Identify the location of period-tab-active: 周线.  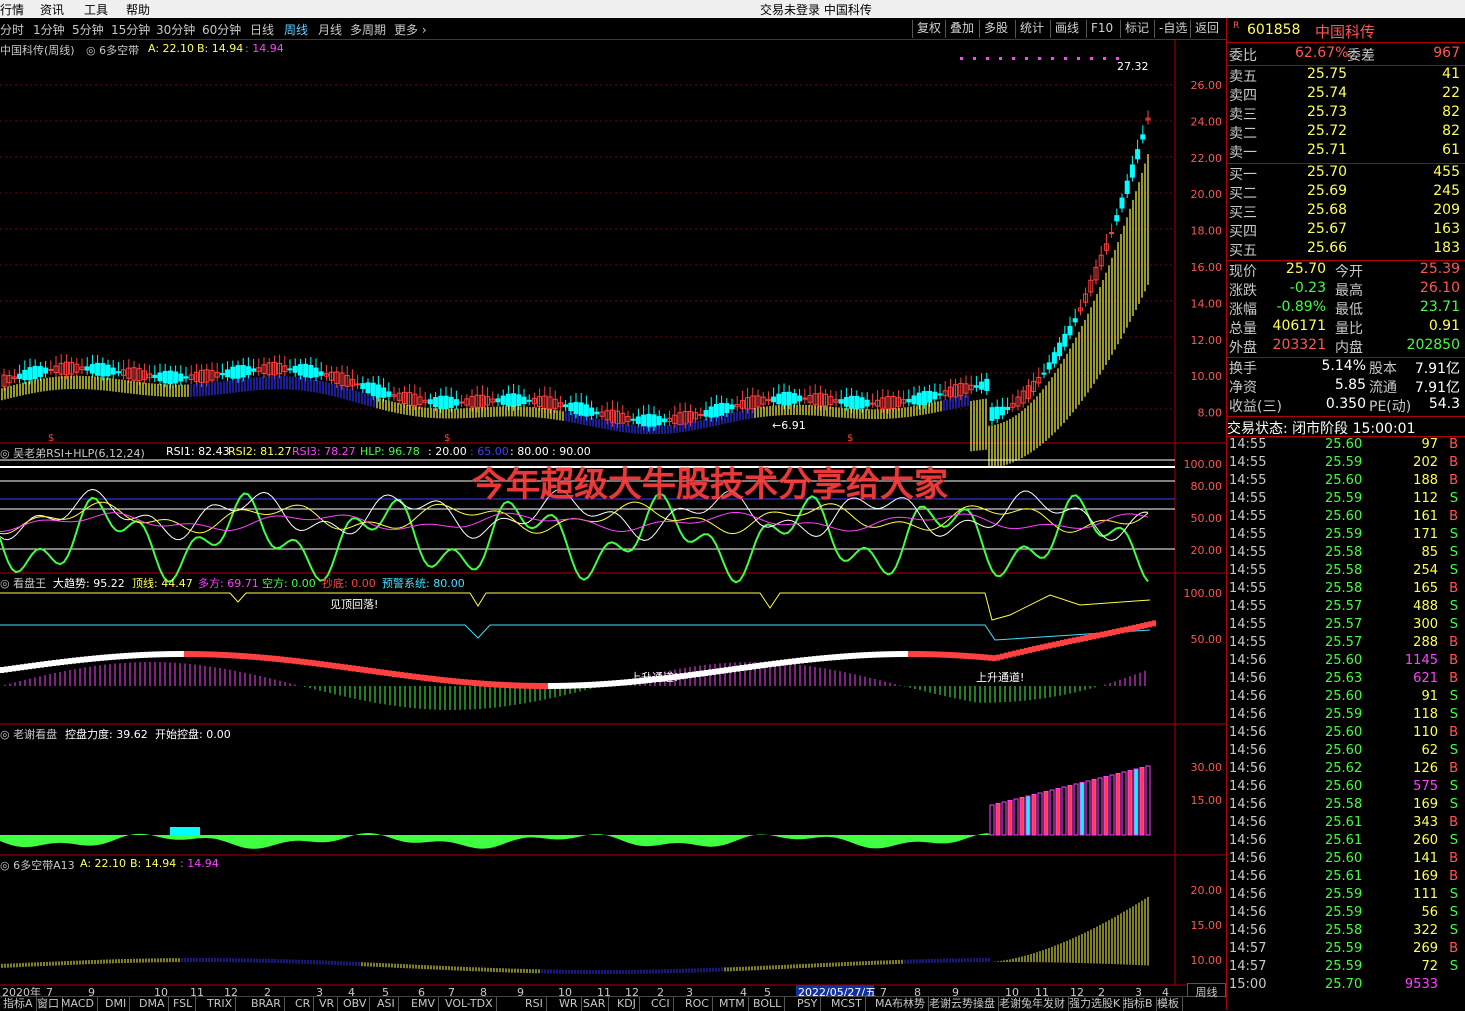
(296, 29).